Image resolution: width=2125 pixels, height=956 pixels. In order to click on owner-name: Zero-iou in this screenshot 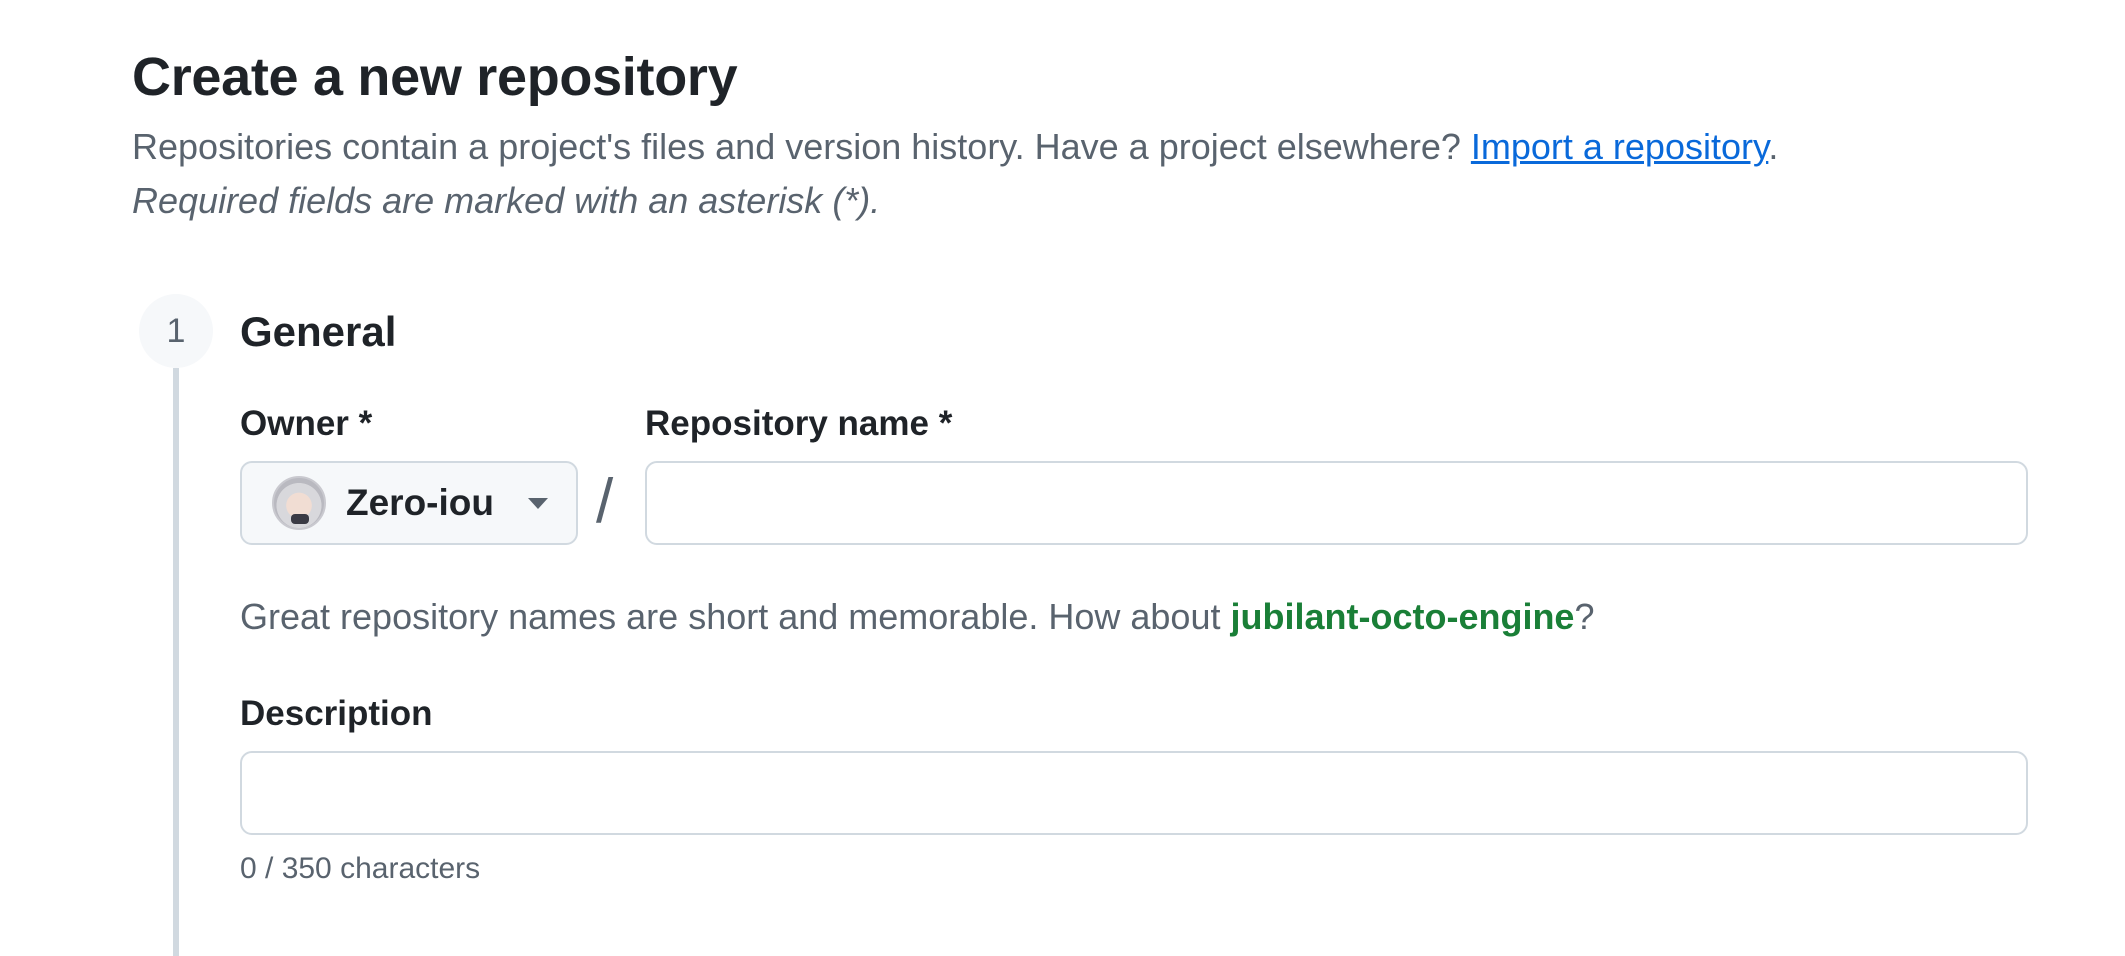, I will do `click(420, 502)`.